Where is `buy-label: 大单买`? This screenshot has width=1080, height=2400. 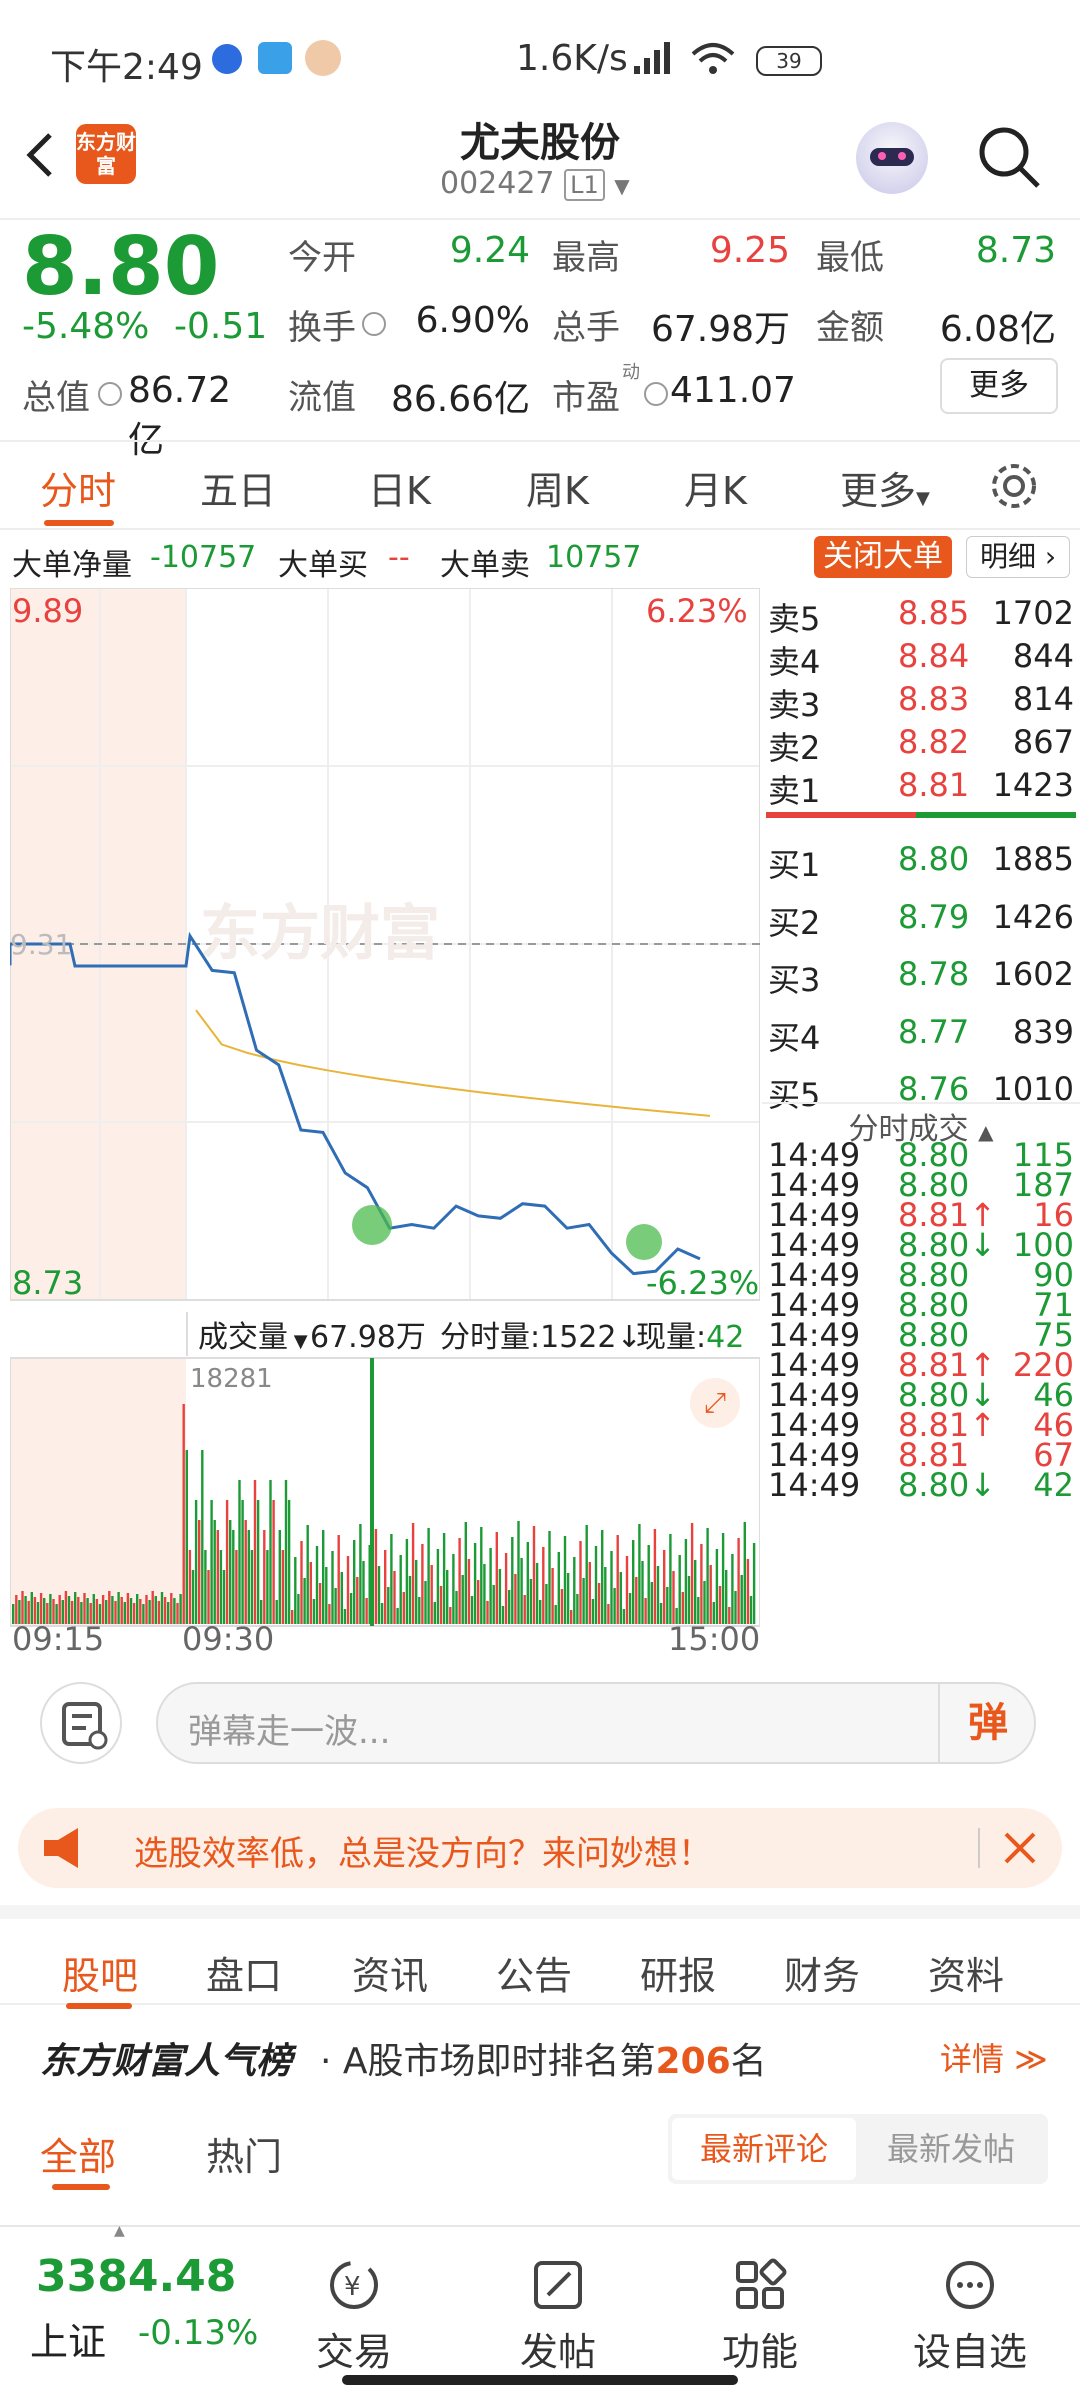
buy-label: 大单买 is located at coordinates (323, 565).